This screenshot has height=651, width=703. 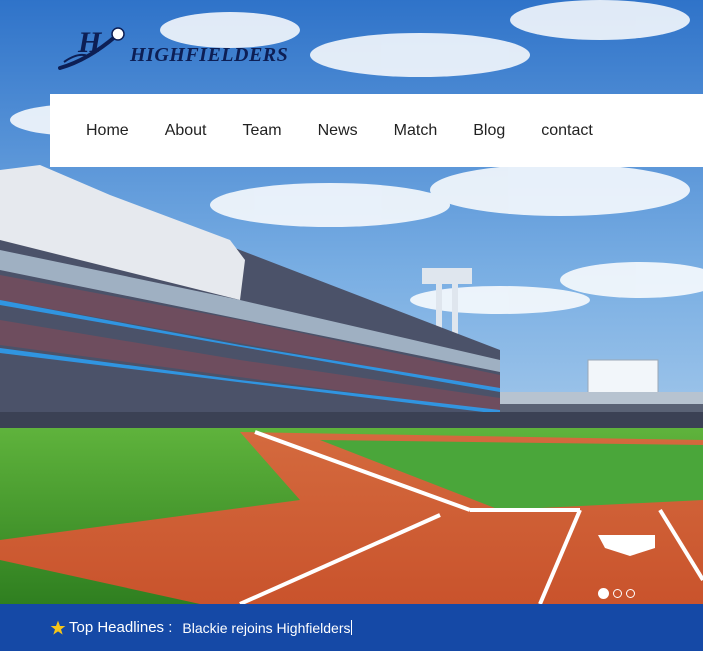 I want to click on nav-item-match: Match, so click(x=416, y=131).